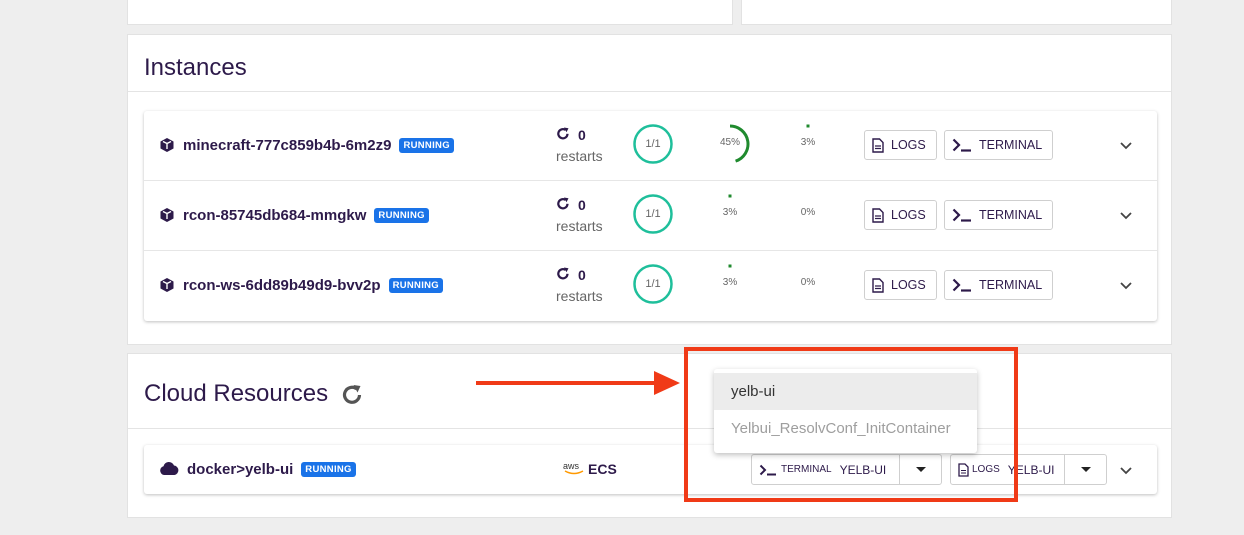  Describe the element at coordinates (313, 285) in the screenshot. I see `instance-name: rcon-ws-6dd89b49d9-bvv2p RUNNING` at that location.